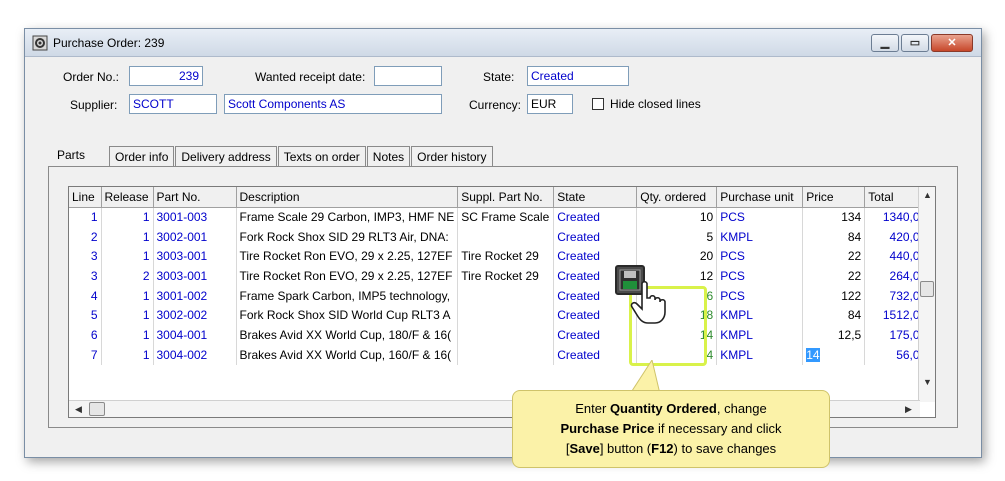 This screenshot has height=481, width=1005. Describe the element at coordinates (85, 295) in the screenshot. I see `line-cell: 4` at that location.